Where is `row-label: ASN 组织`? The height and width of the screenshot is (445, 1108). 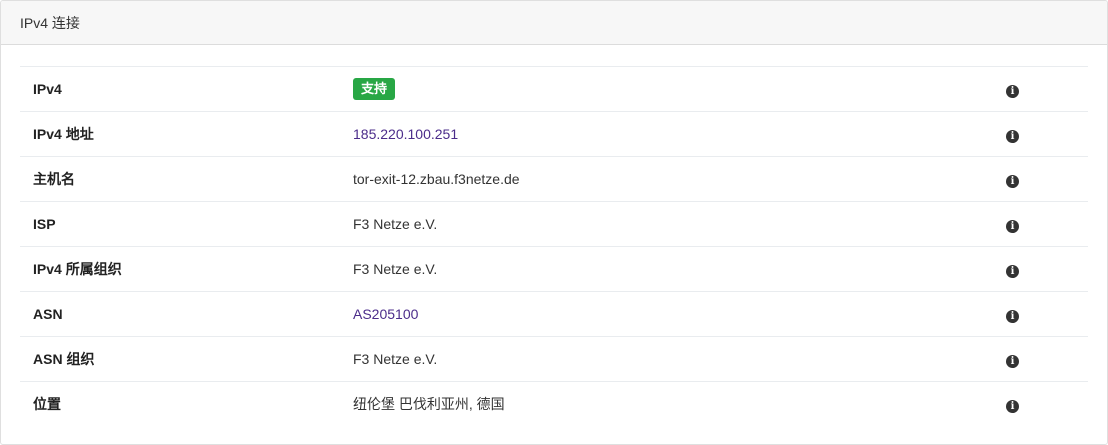 row-label: ASN 组织 is located at coordinates (64, 359).